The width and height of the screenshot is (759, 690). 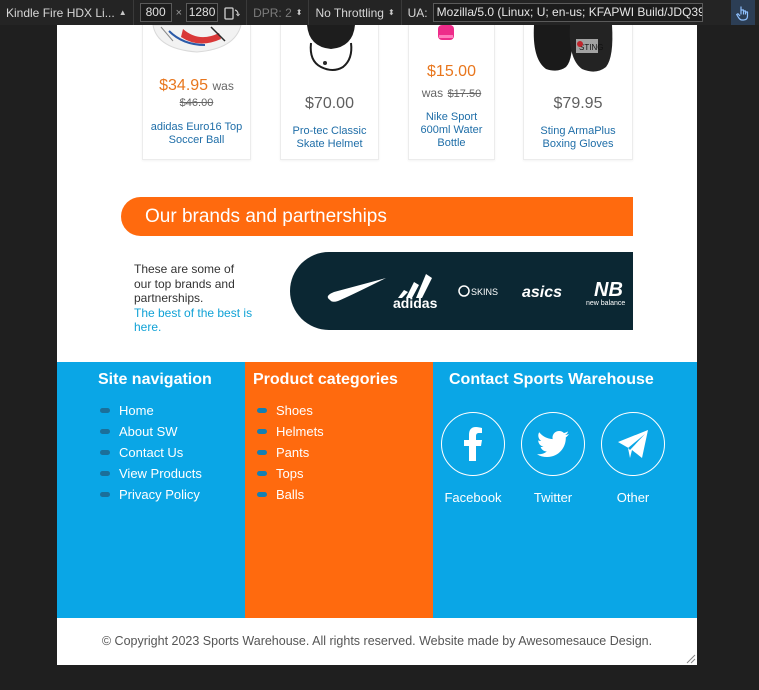 What do you see at coordinates (349, 12) in the screenshot?
I see `throttling-label: No Throttling` at bounding box center [349, 12].